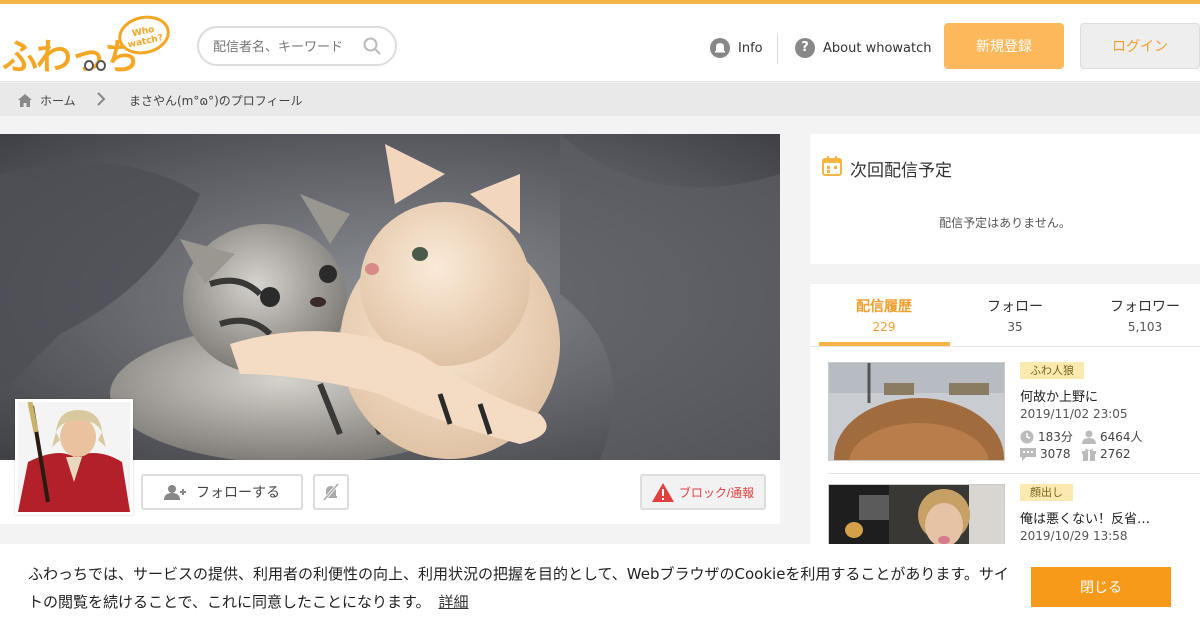  I want to click on nav-divider, so click(777, 49).